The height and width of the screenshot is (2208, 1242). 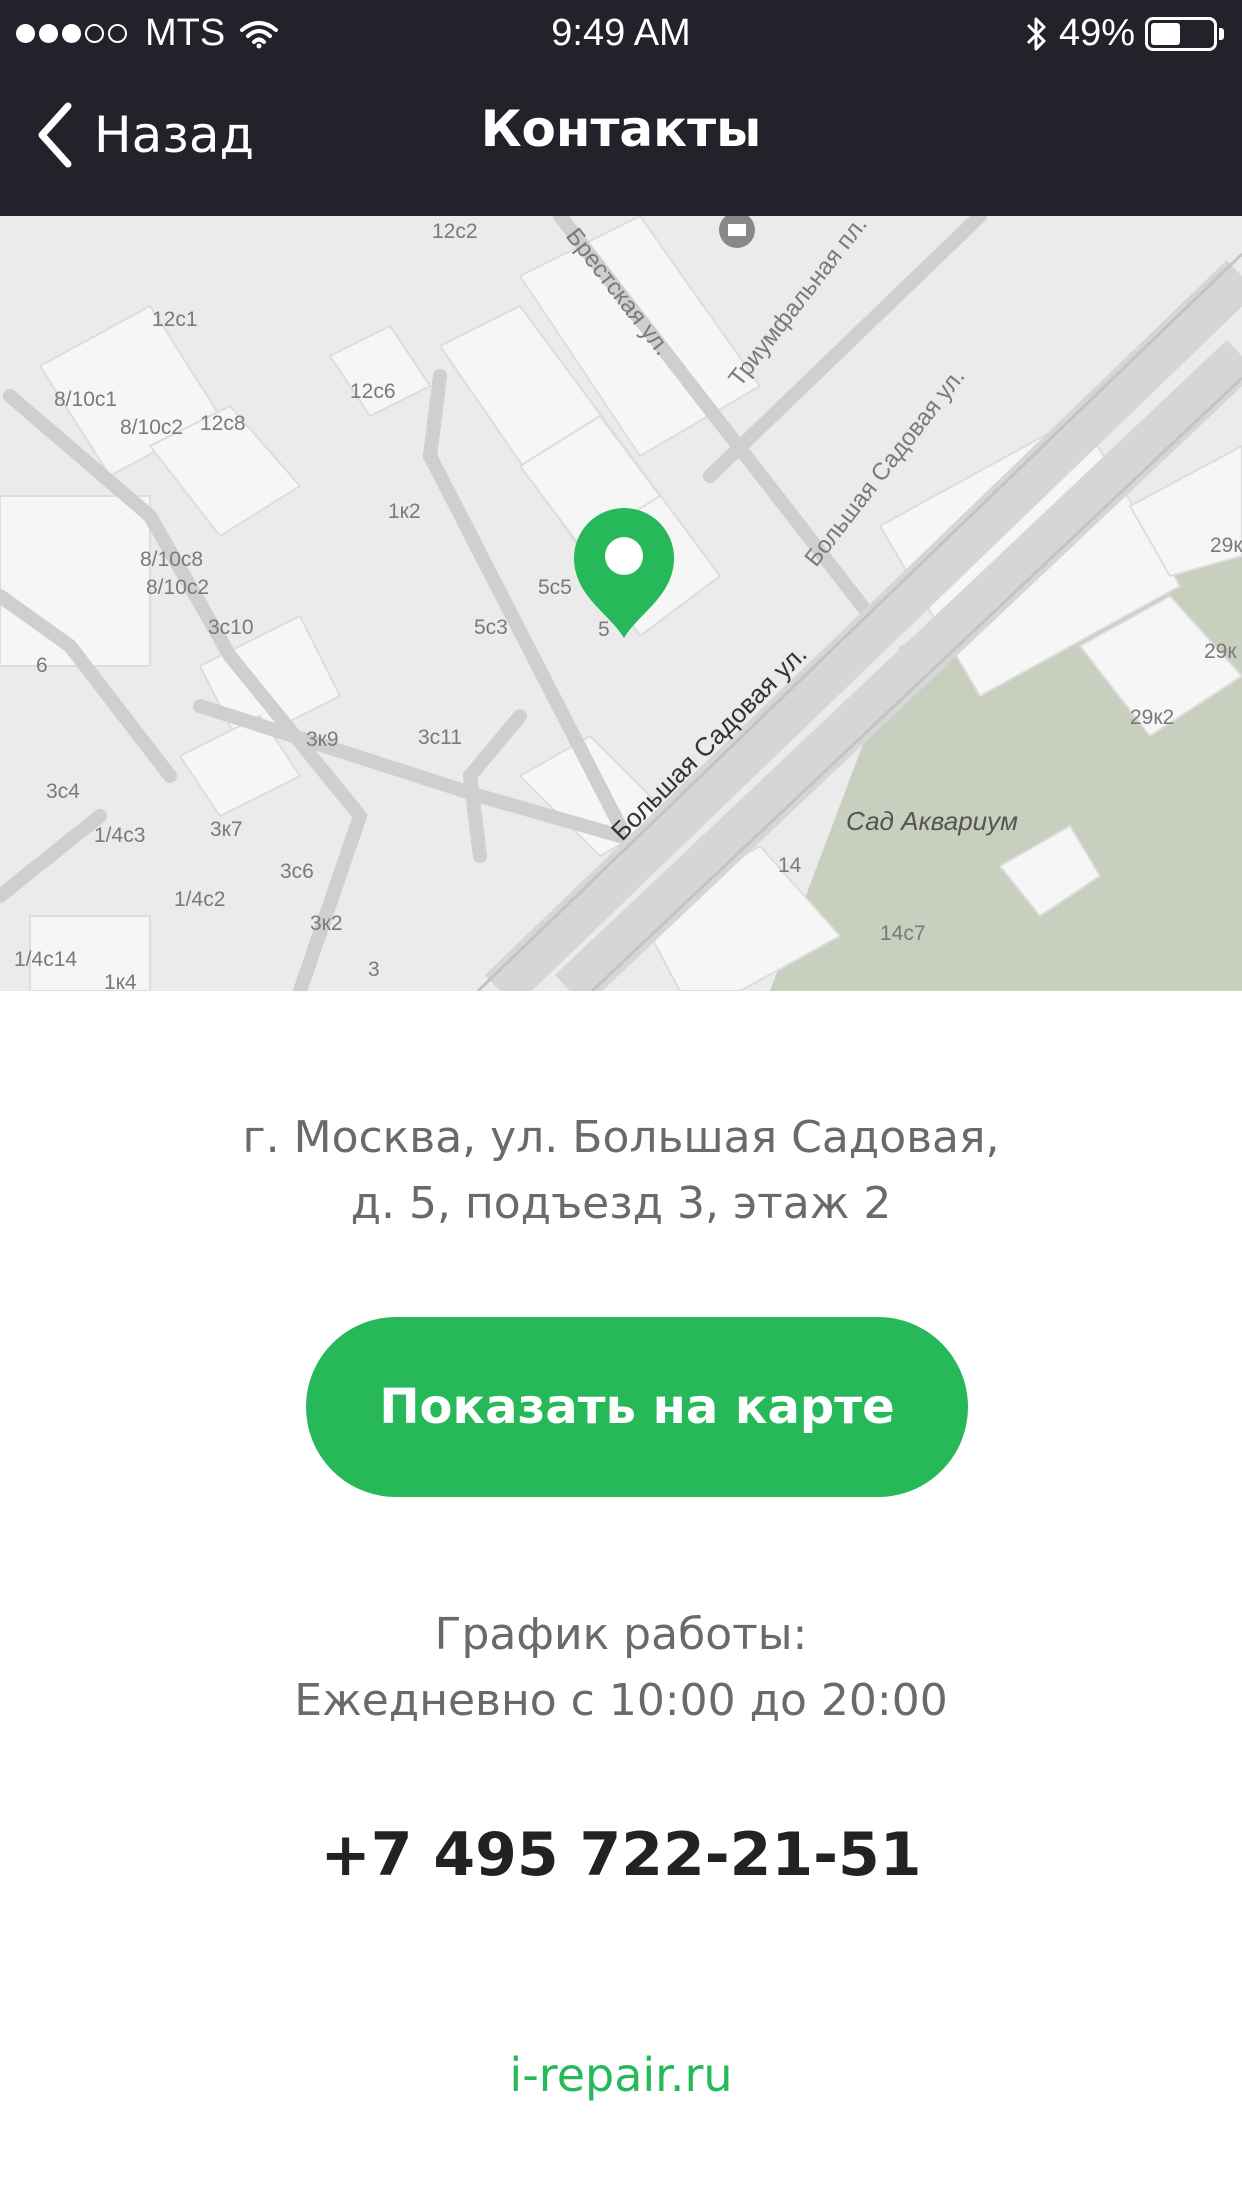 What do you see at coordinates (932, 821) in the screenshot?
I see `map-label-park: Сад Аквариум` at bounding box center [932, 821].